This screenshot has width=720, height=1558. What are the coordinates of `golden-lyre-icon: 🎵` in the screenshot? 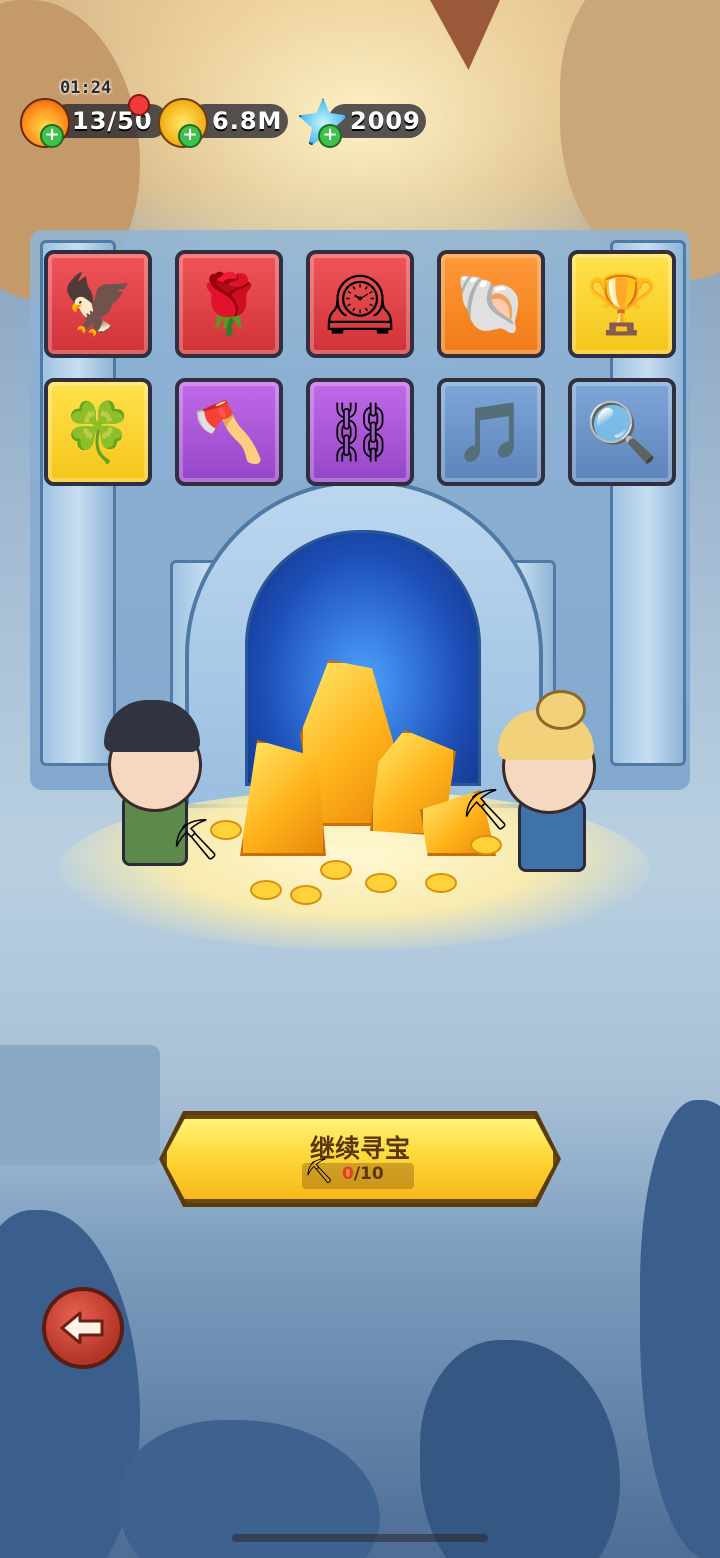 It's located at (491, 432).